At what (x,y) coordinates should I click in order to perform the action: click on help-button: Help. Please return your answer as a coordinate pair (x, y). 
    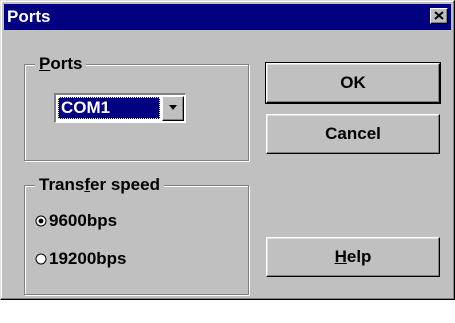
    Looking at the image, I should click on (353, 257).